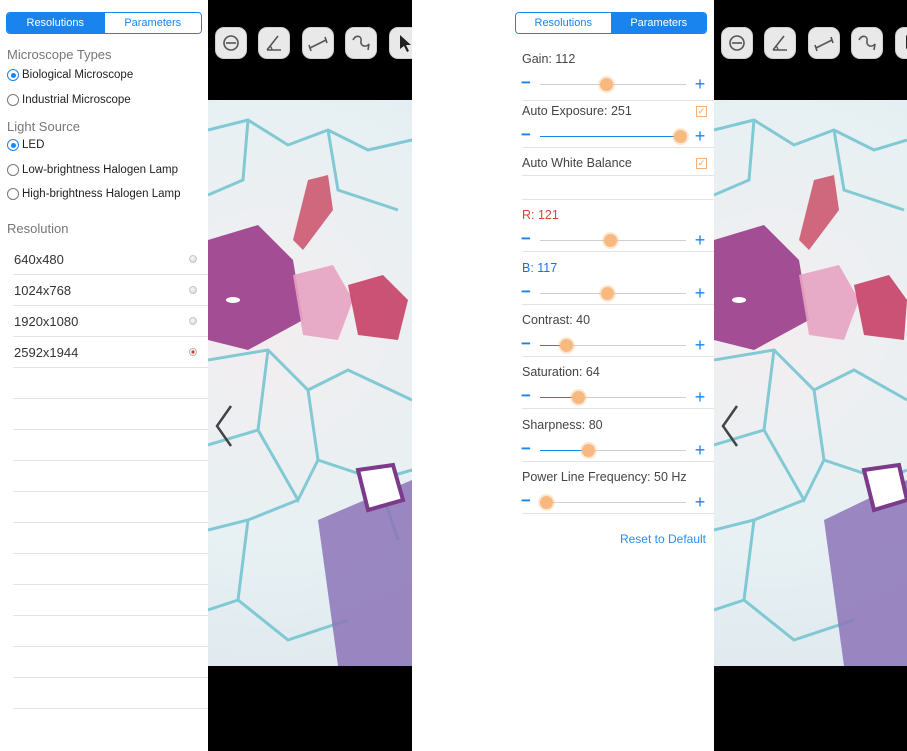 The width and height of the screenshot is (907, 751). Describe the element at coordinates (527, 134) in the screenshot. I see `exposure-decrease-button: −` at that location.